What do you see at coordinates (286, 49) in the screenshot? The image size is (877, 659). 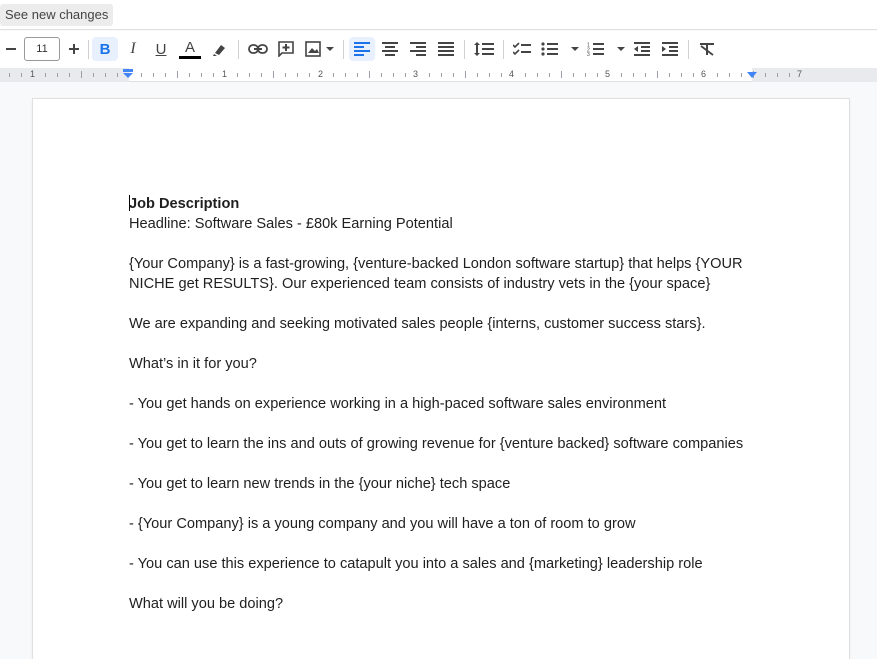 I see `add-comment-button` at bounding box center [286, 49].